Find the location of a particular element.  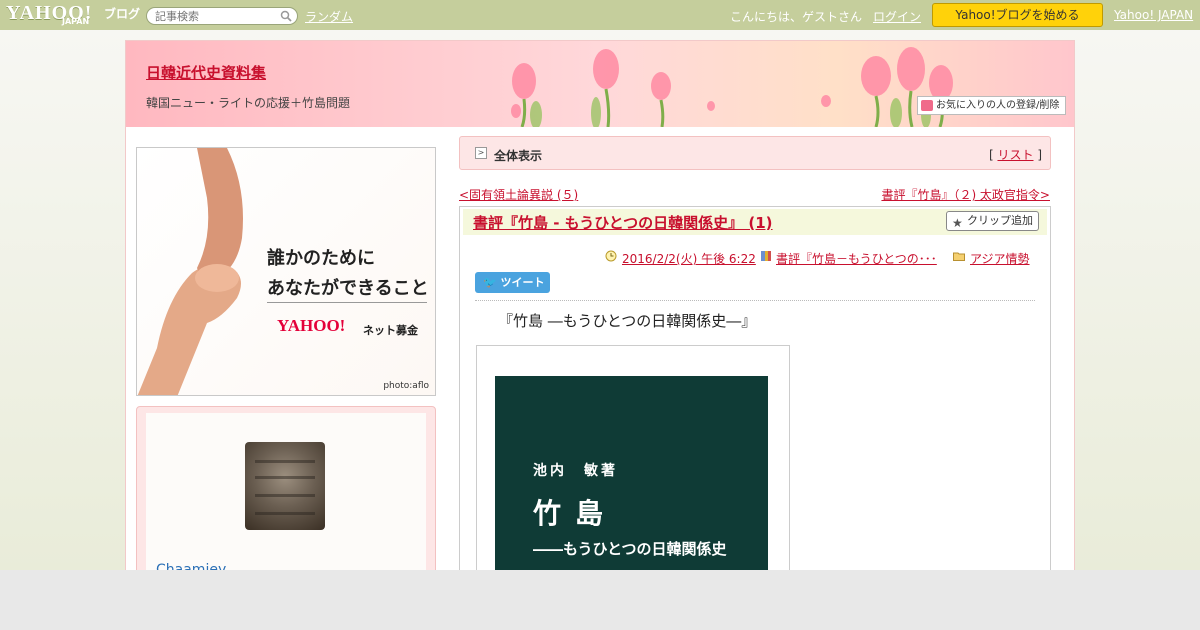

article-title-link: 書評『竹島 - もうひとつの日韓関係史』 (1) is located at coordinates (623, 222).